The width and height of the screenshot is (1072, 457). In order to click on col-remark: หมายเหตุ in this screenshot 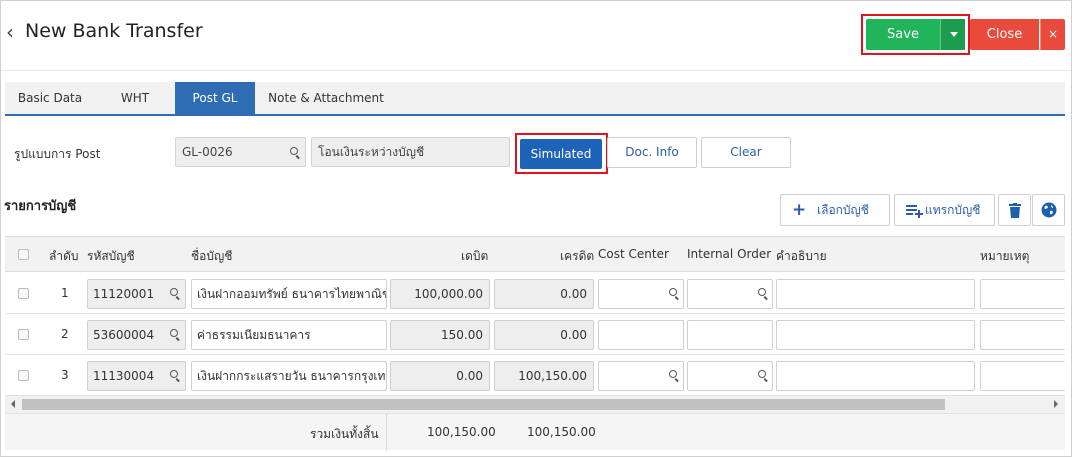, I will do `click(1005, 256)`.